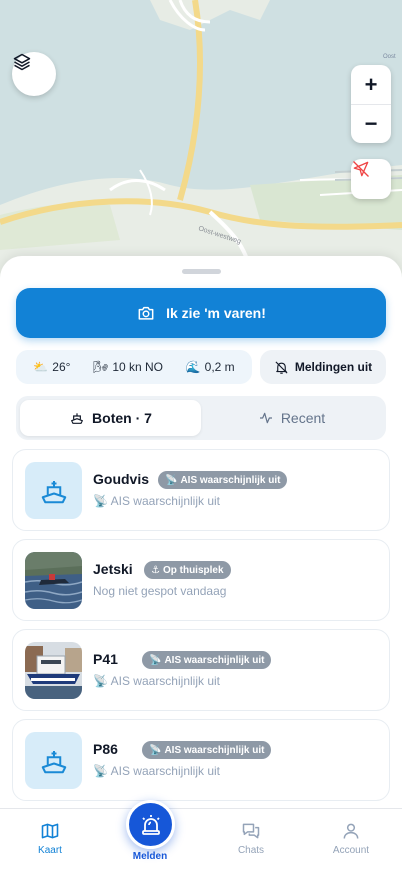 The height and width of the screenshot is (874, 402). I want to click on status-badge-label: Op thuisplek, so click(193, 570).